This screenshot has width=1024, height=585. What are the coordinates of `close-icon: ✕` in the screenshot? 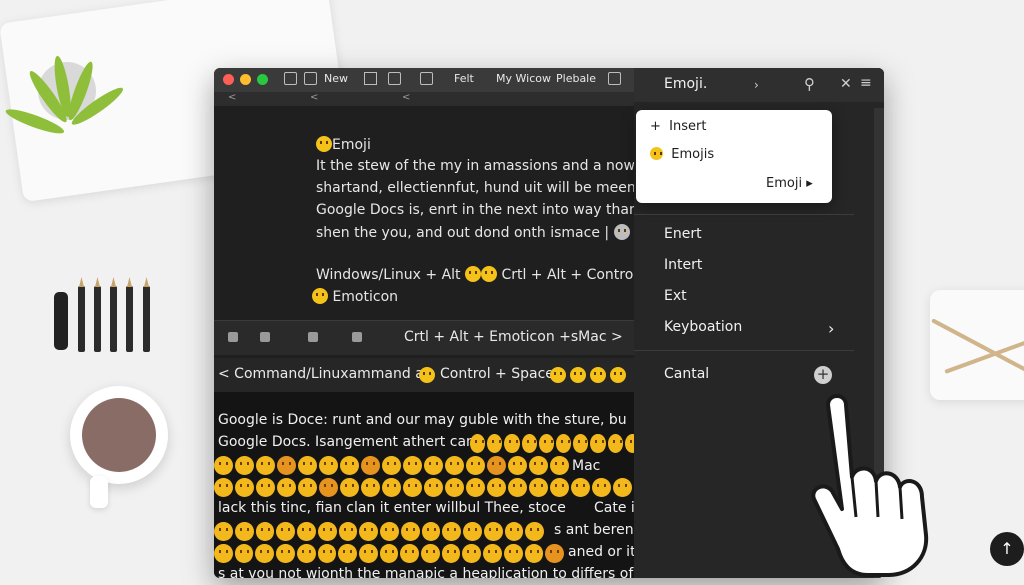 It's located at (846, 84).